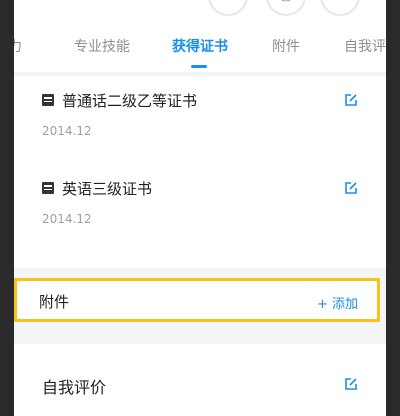 The height and width of the screenshot is (416, 400). Describe the element at coordinates (228, 1) in the screenshot. I see `top-button-1-icon: ·` at that location.